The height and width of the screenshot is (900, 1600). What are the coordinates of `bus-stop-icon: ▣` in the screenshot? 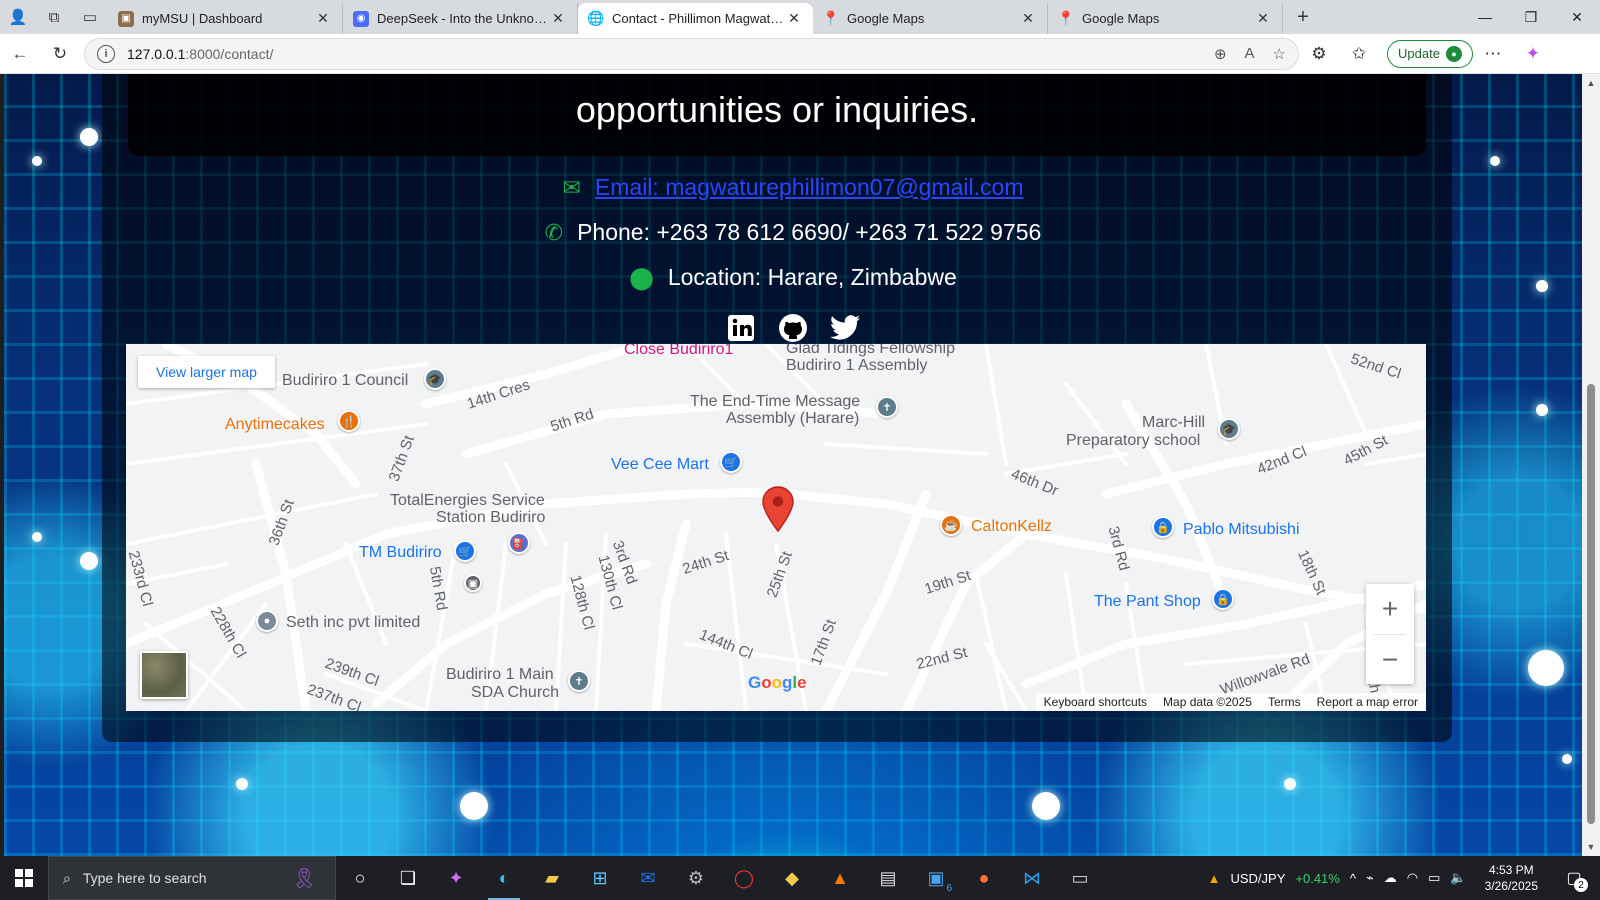 It's located at (473, 583).